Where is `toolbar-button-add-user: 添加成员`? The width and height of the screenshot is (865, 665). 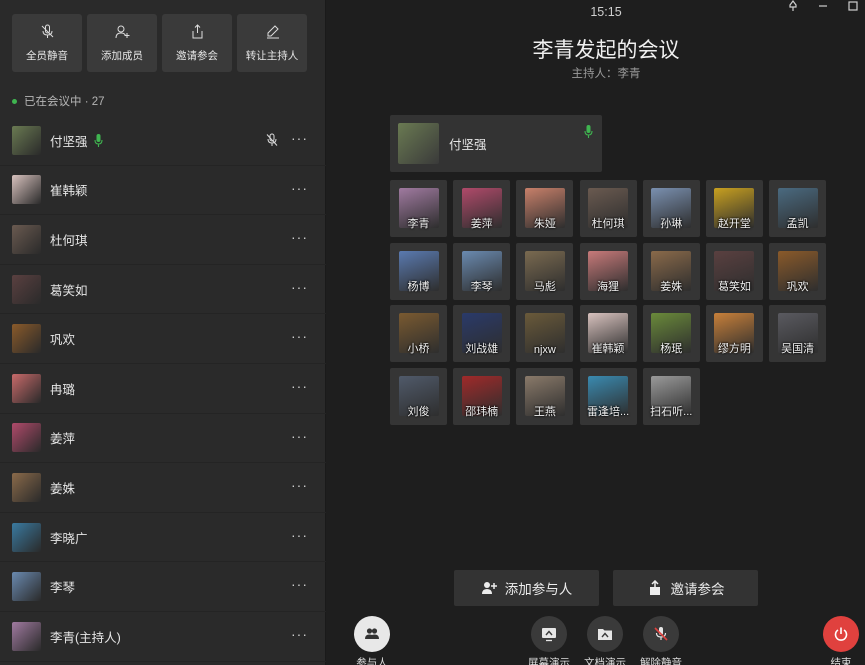
toolbar-button-add-user: 添加成员 is located at coordinates (122, 43).